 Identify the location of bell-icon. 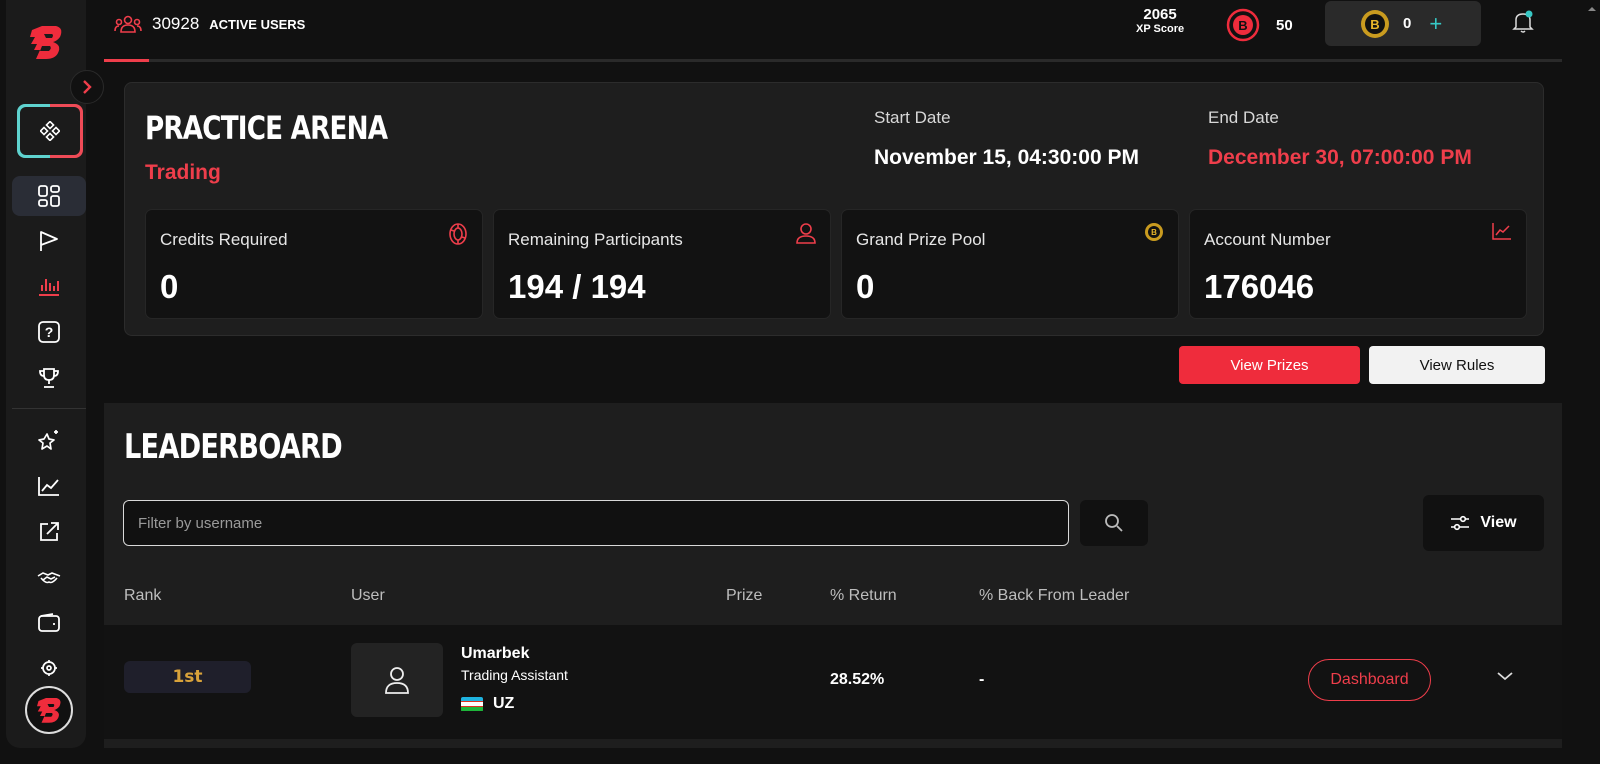
(1523, 21).